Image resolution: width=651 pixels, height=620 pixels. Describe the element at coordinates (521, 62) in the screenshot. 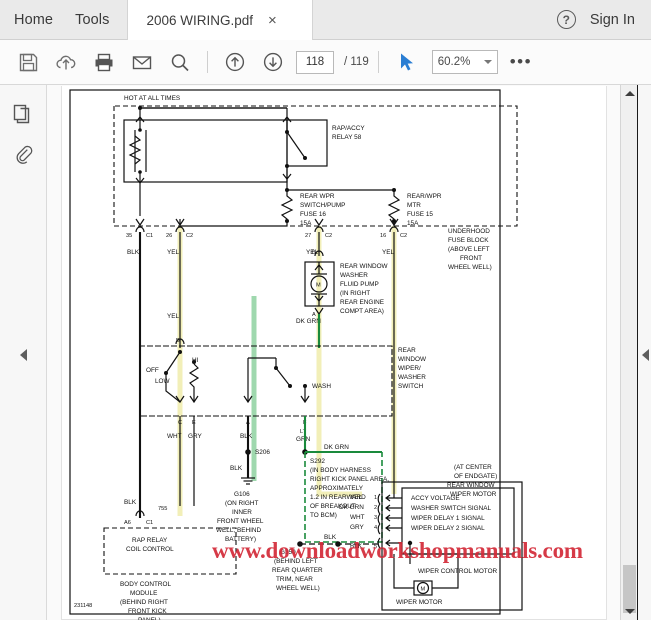

I see `more-options-button: •••` at that location.